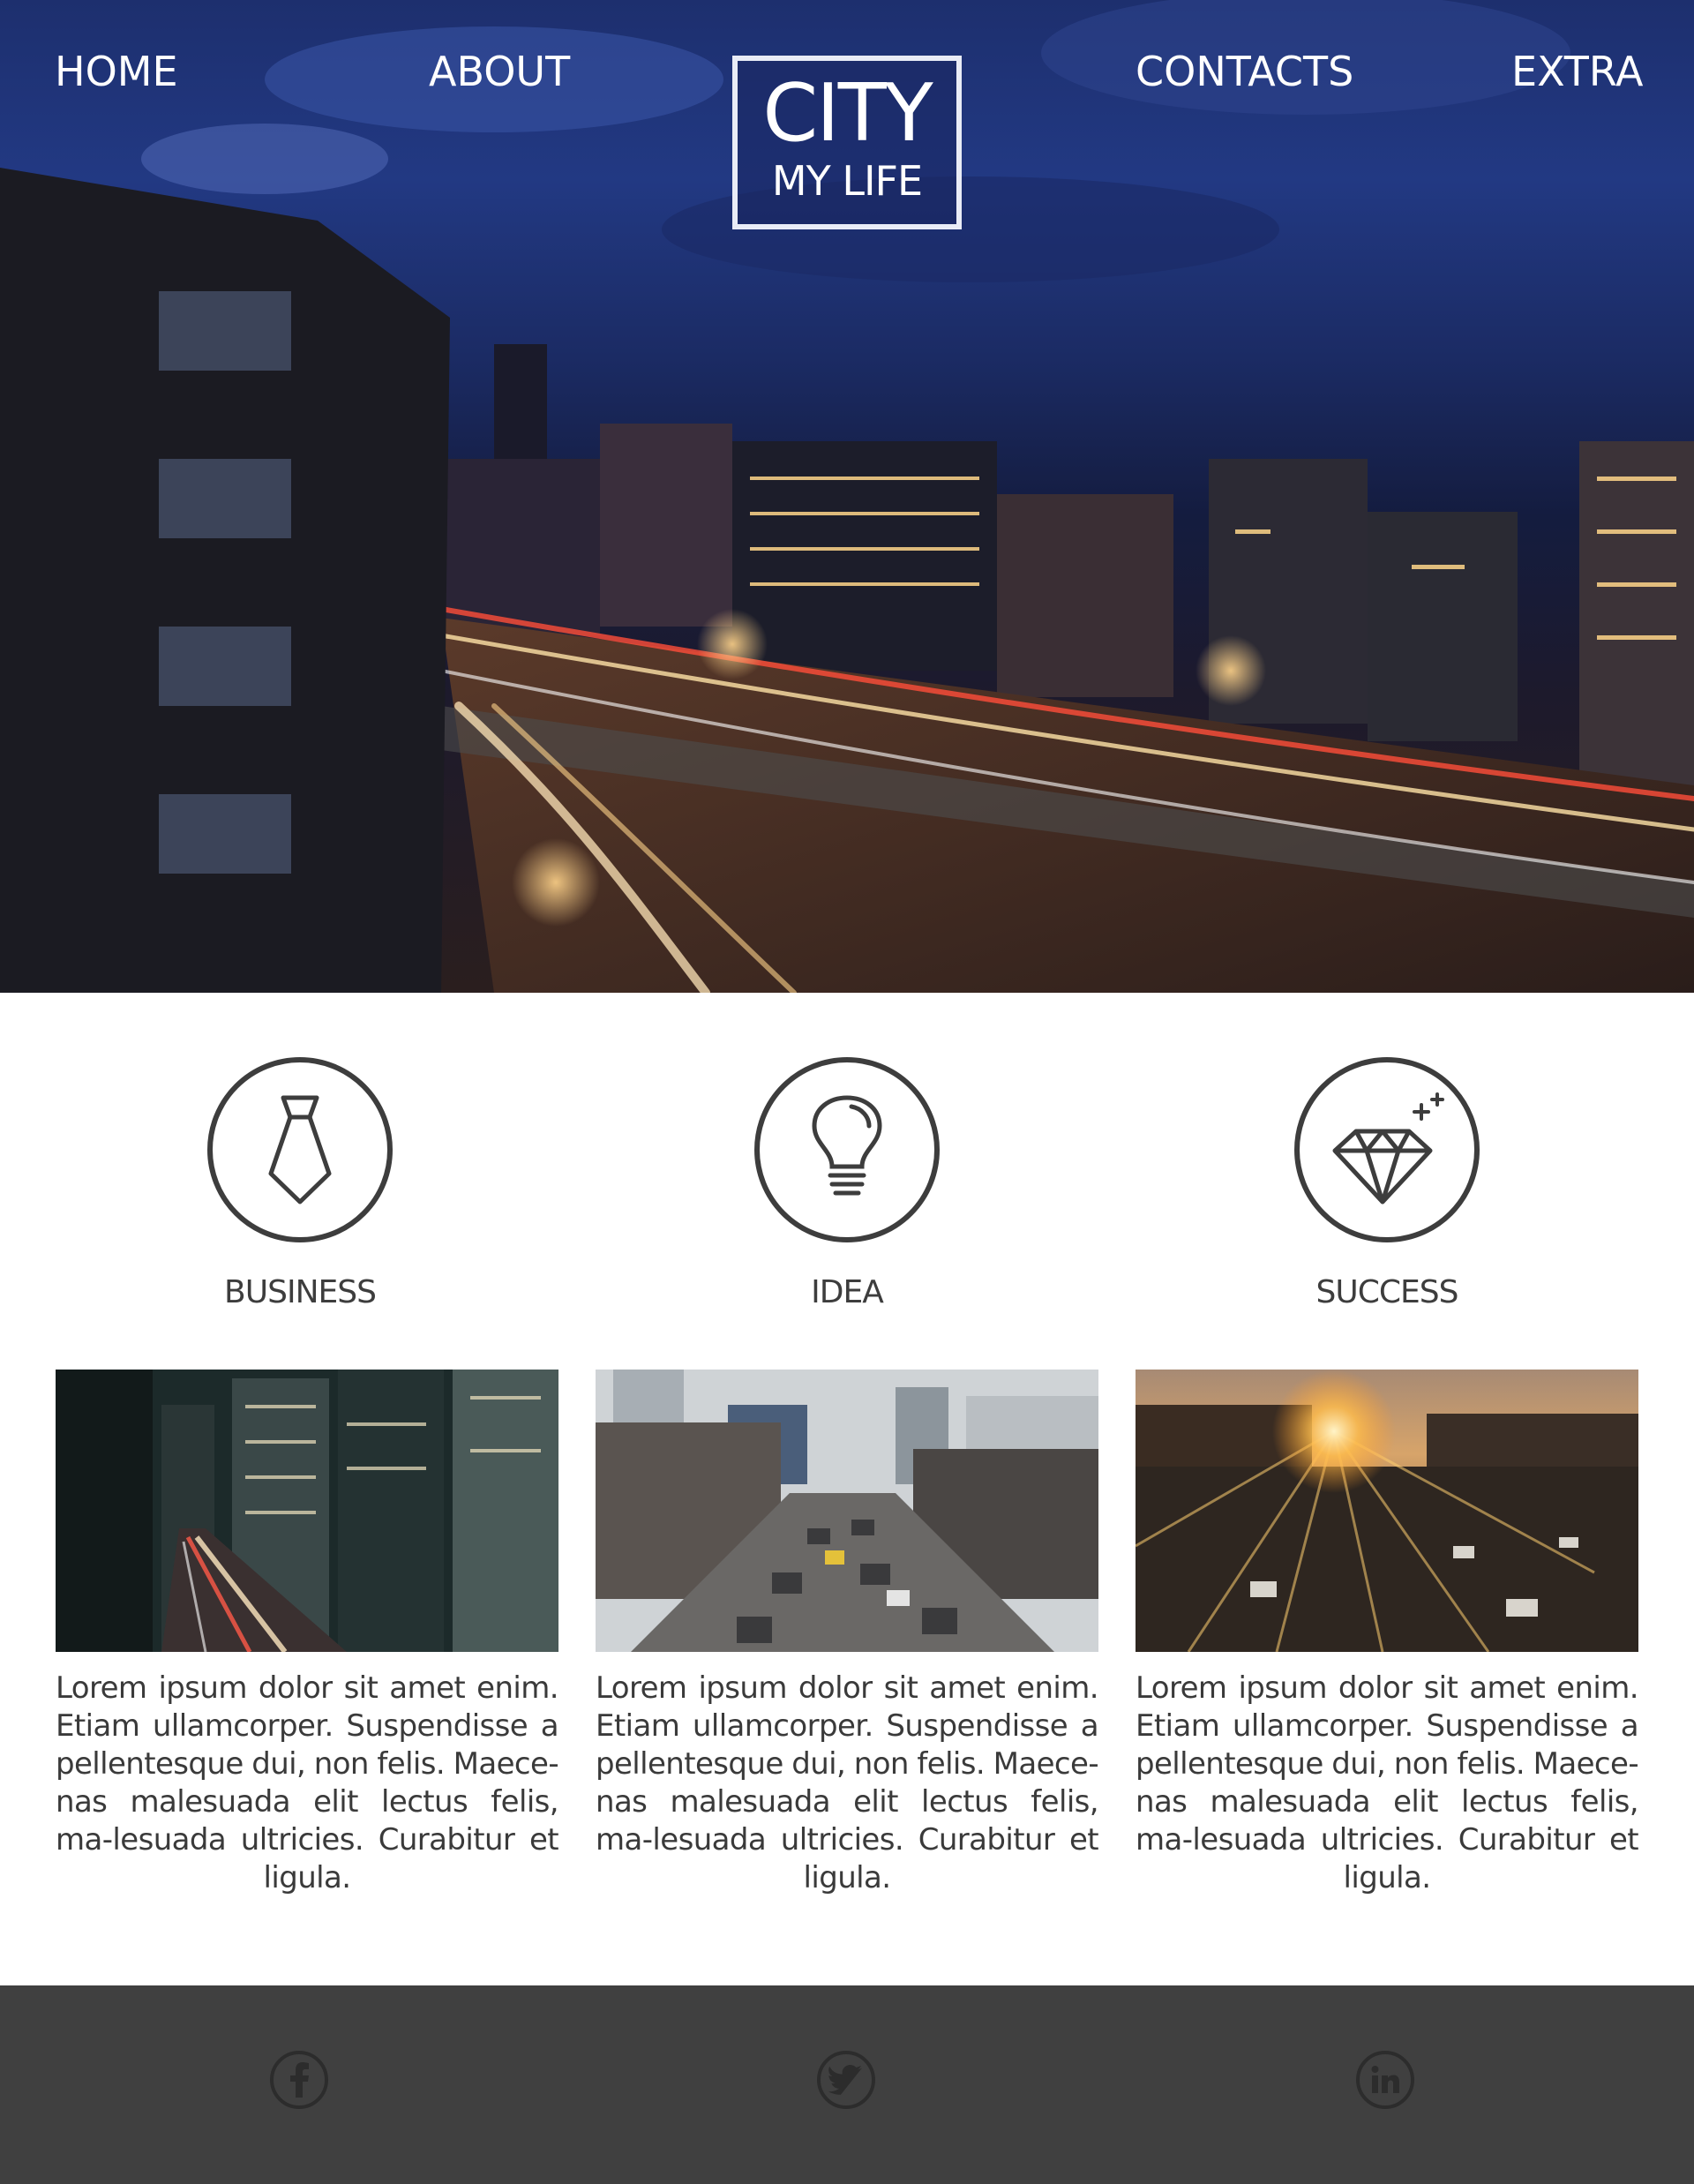 The width and height of the screenshot is (1694, 2184). I want to click on linkedin-icon, so click(1385, 2079).